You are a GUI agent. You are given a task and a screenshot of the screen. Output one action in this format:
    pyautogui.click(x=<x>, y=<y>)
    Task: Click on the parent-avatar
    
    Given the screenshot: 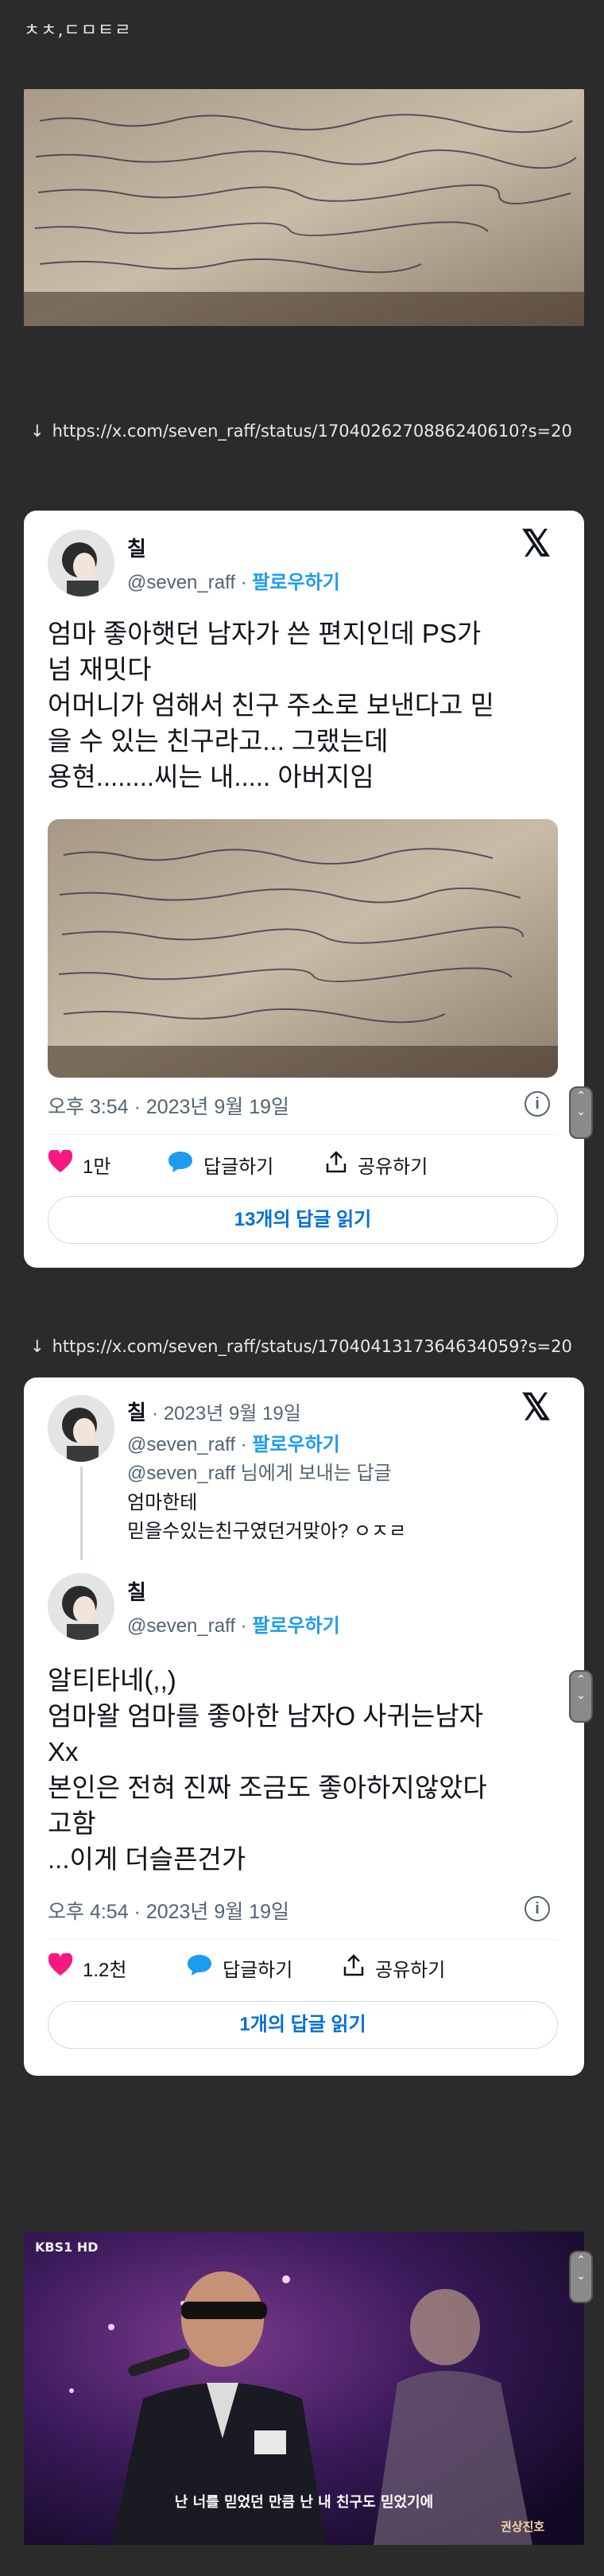 What is the action you would take?
    pyautogui.click(x=81, y=1428)
    